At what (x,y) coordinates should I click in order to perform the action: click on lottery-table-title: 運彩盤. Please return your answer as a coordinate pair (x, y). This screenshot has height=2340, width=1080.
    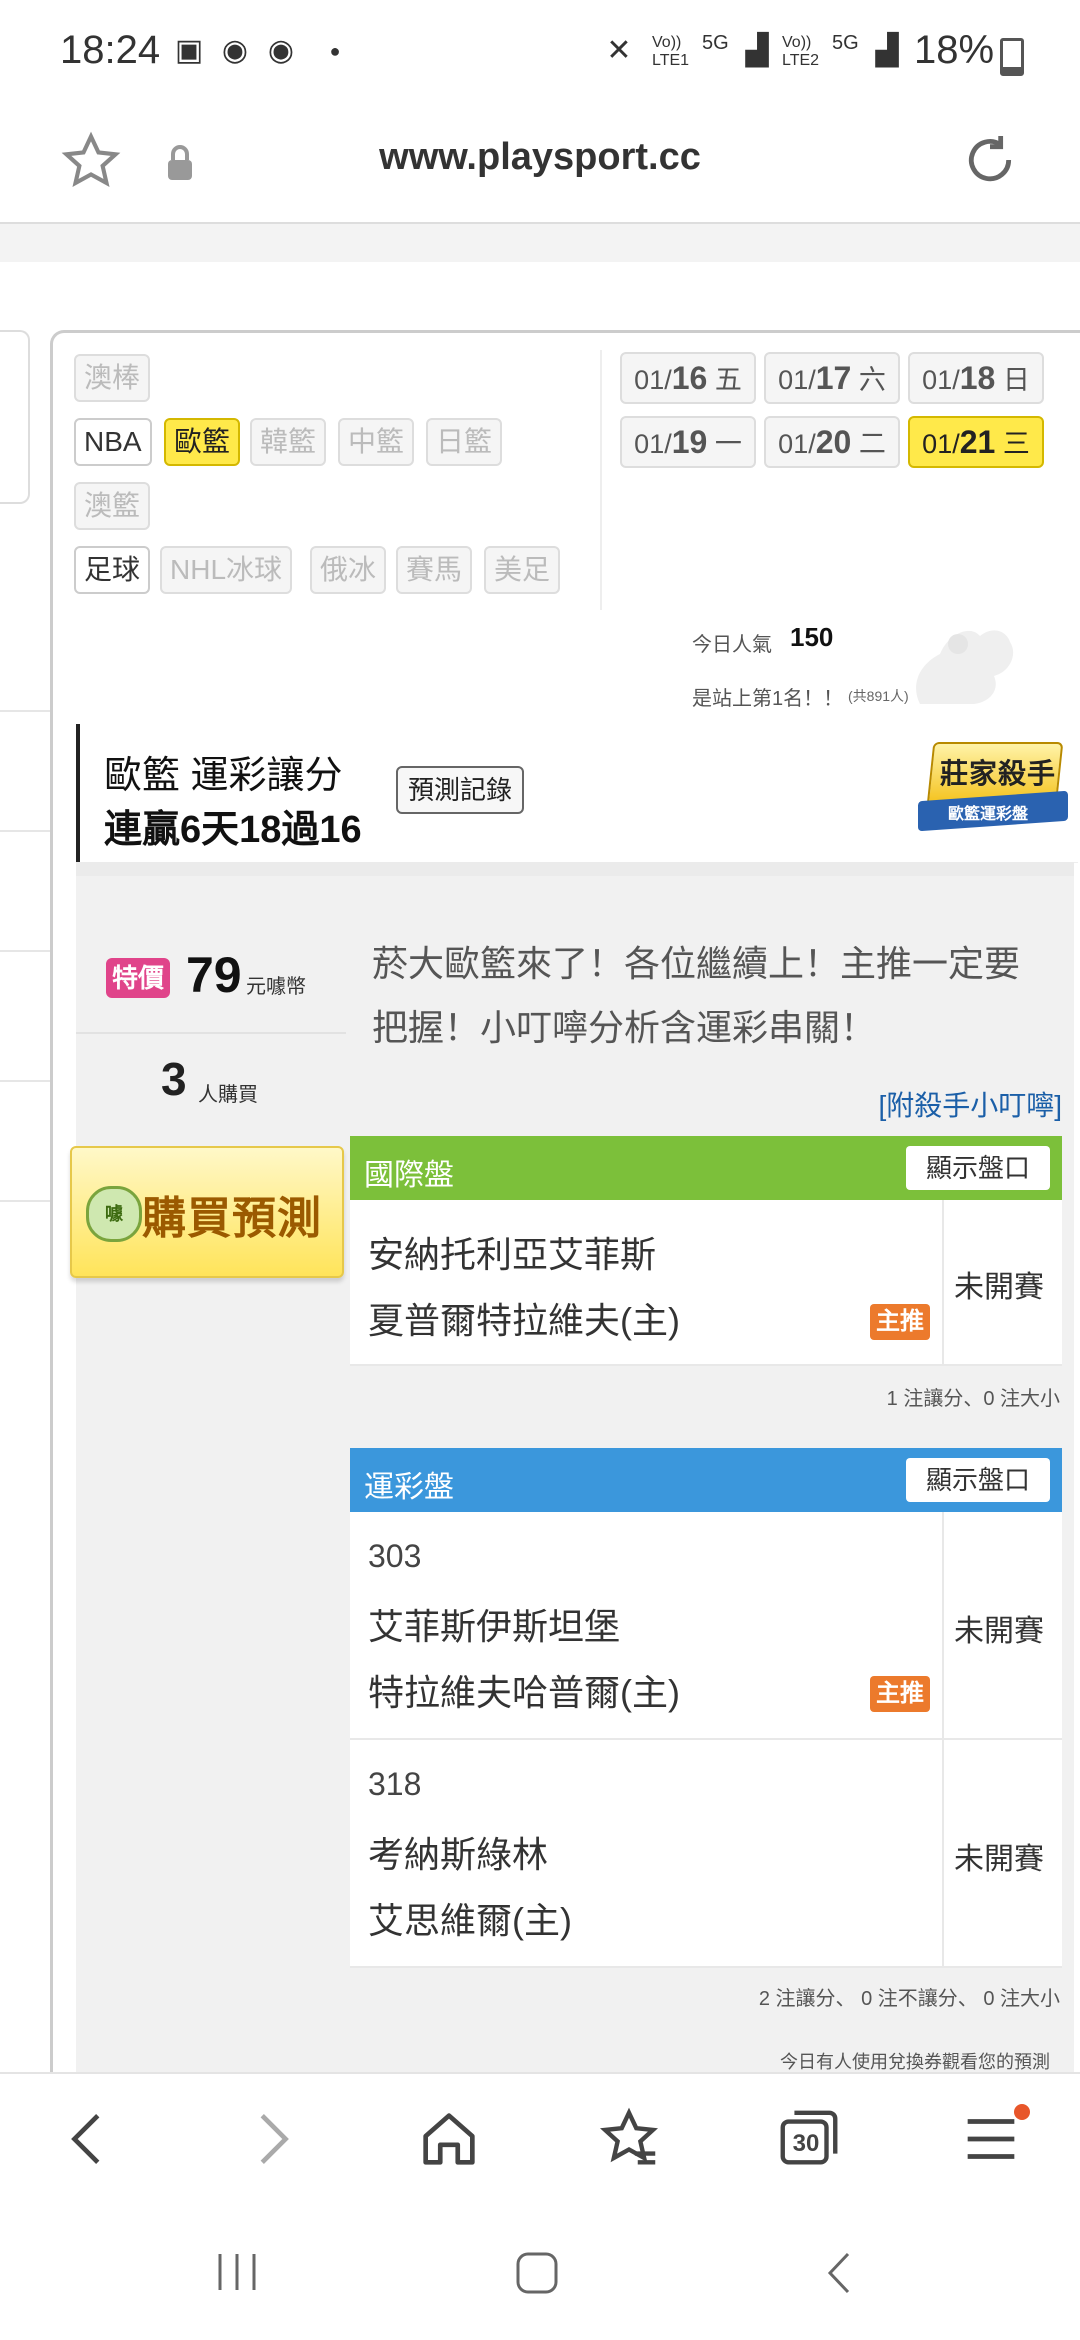
    Looking at the image, I should click on (409, 1487).